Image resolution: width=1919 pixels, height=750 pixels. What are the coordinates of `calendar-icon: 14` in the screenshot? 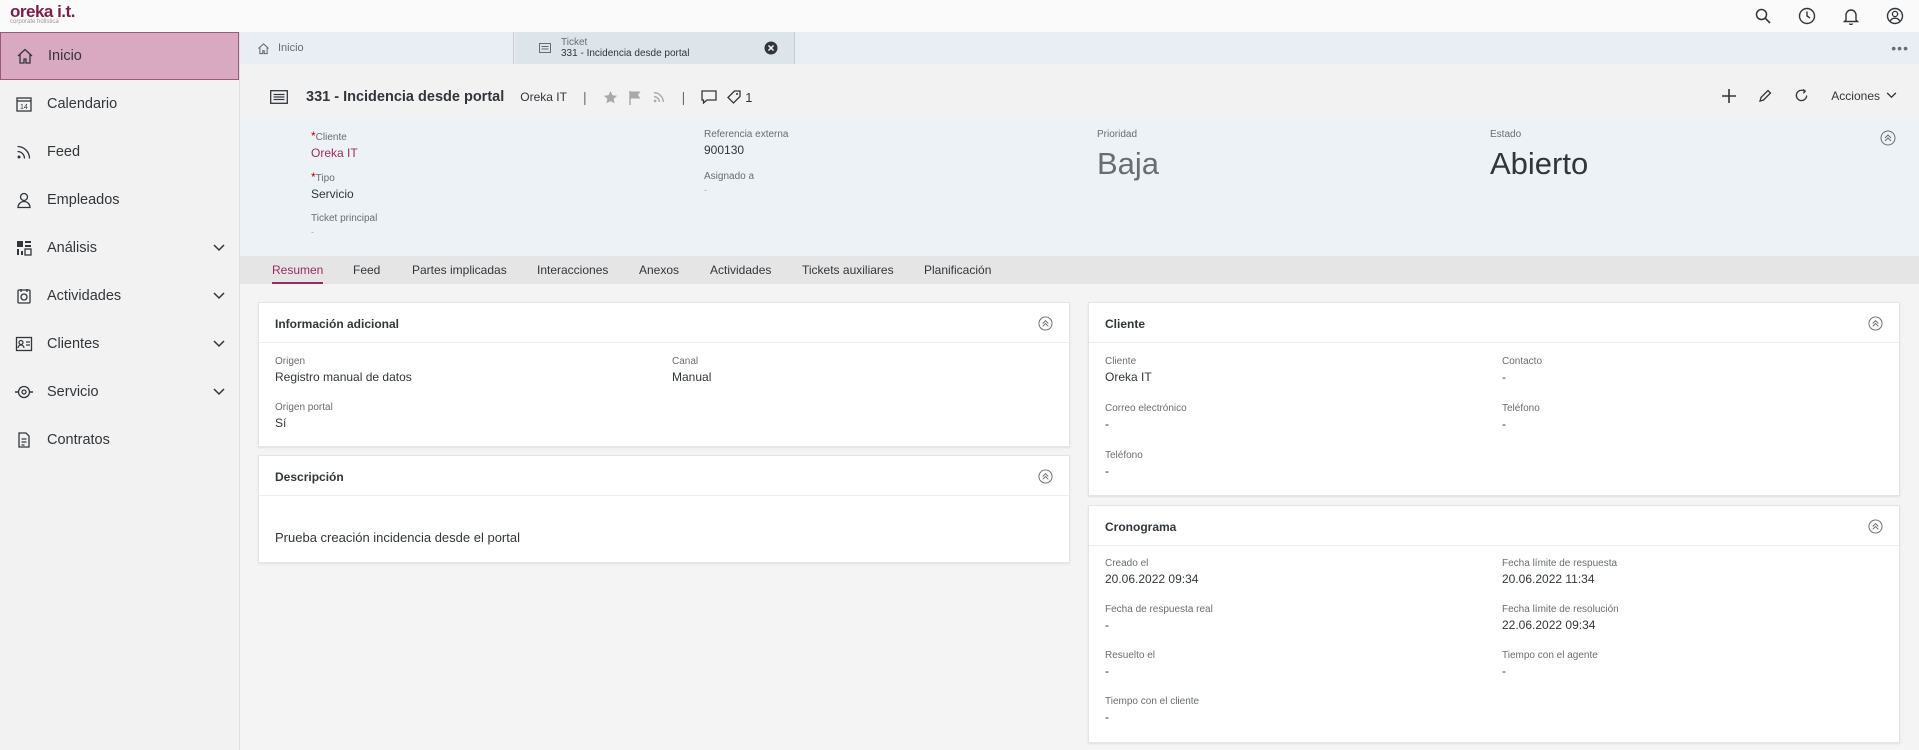 It's located at (24, 104).